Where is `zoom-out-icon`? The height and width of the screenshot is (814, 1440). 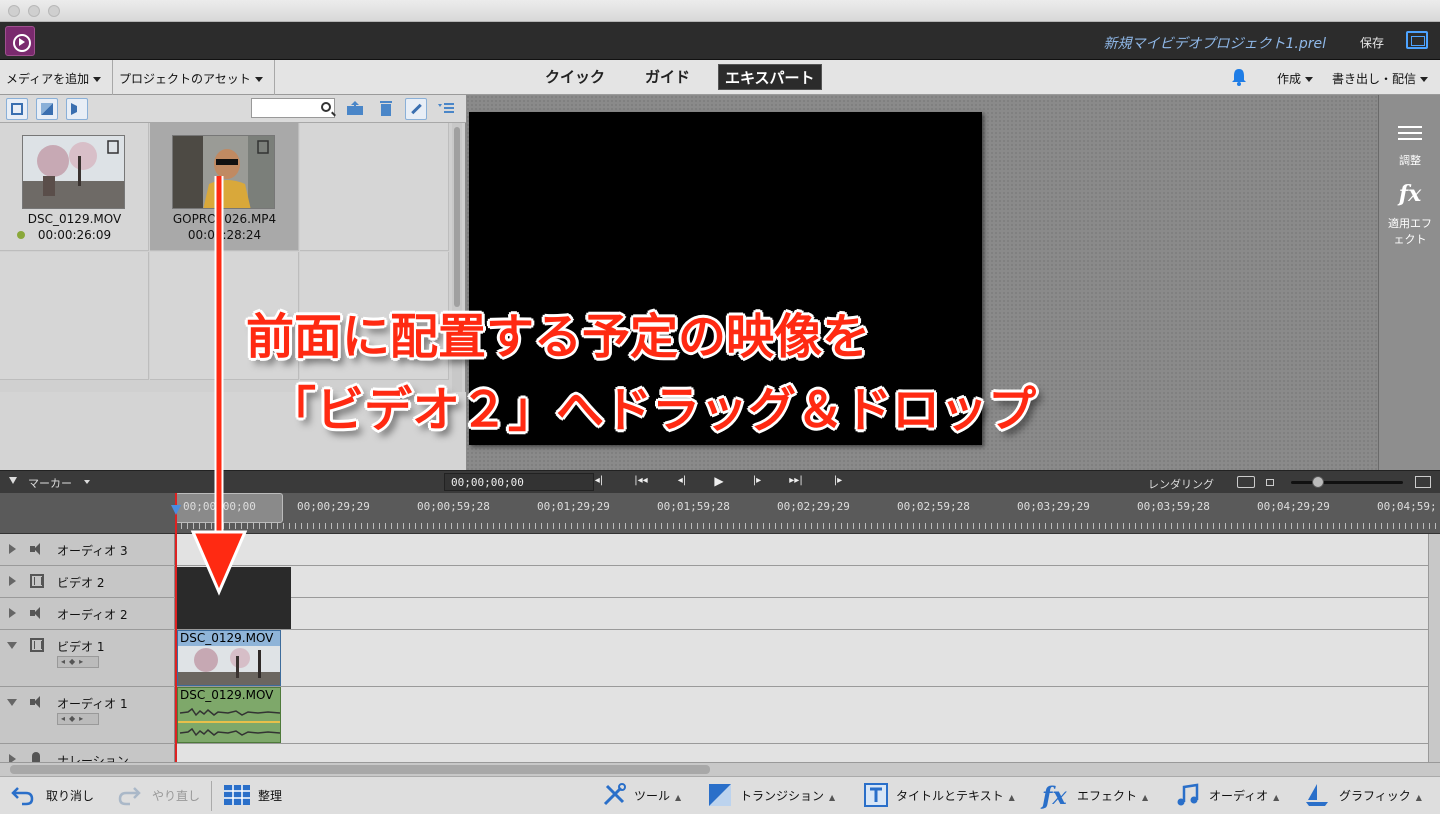 zoom-out-icon is located at coordinates (1270, 482).